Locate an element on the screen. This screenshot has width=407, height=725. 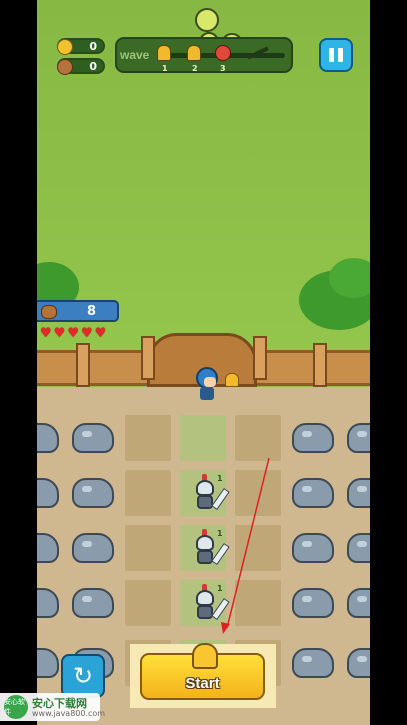
boss-icon is located at coordinates (223, 53).